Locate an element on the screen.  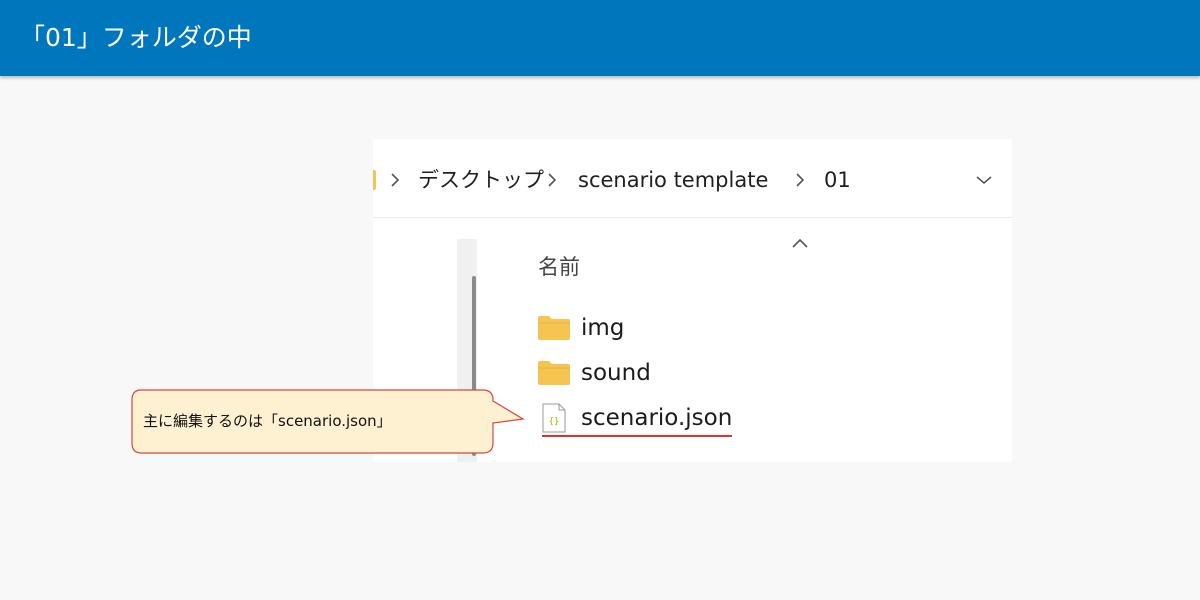
json-file-icon: {} is located at coordinates (554, 418).